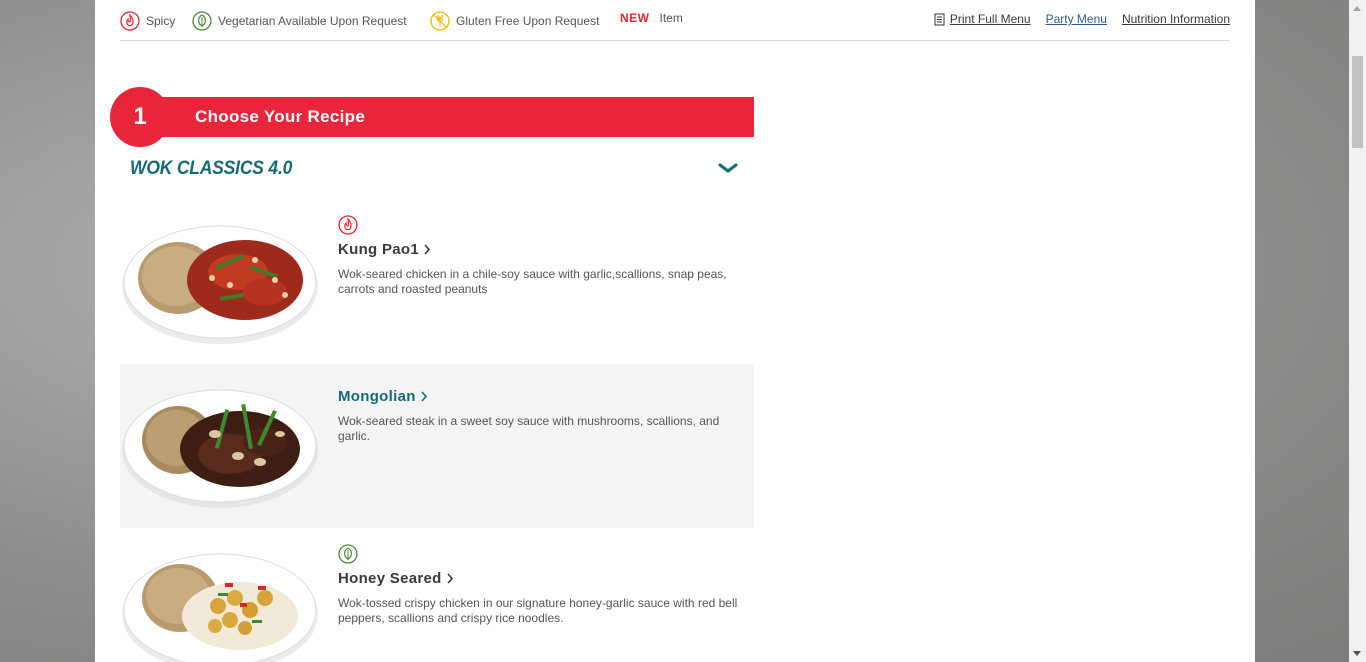  I want to click on step-title: Choose Your Recipe, so click(280, 116).